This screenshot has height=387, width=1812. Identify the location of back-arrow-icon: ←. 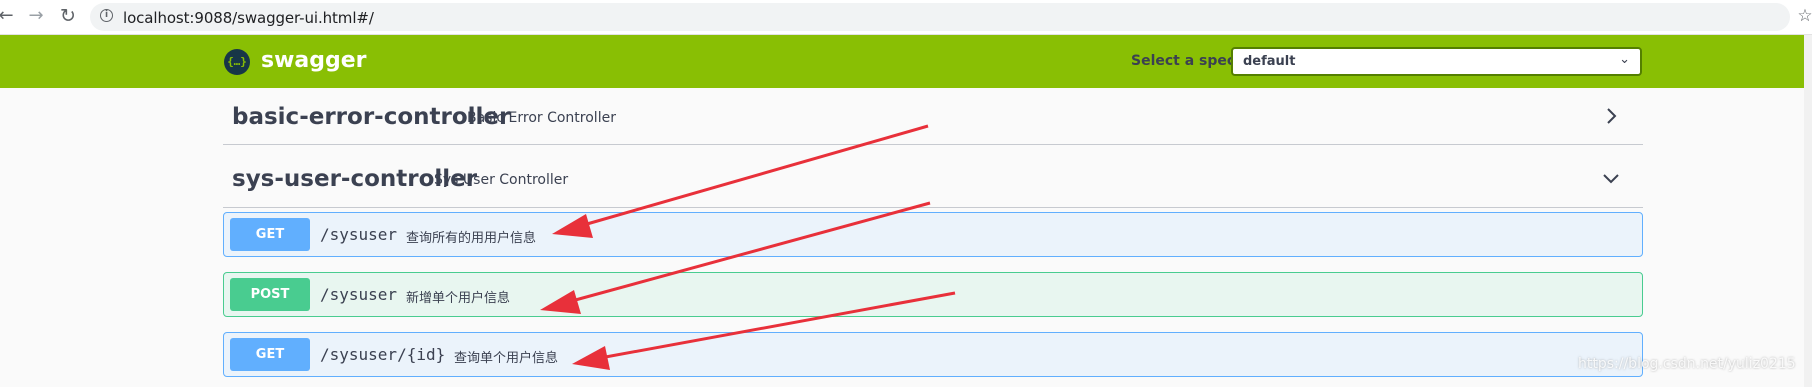
(9, 16).